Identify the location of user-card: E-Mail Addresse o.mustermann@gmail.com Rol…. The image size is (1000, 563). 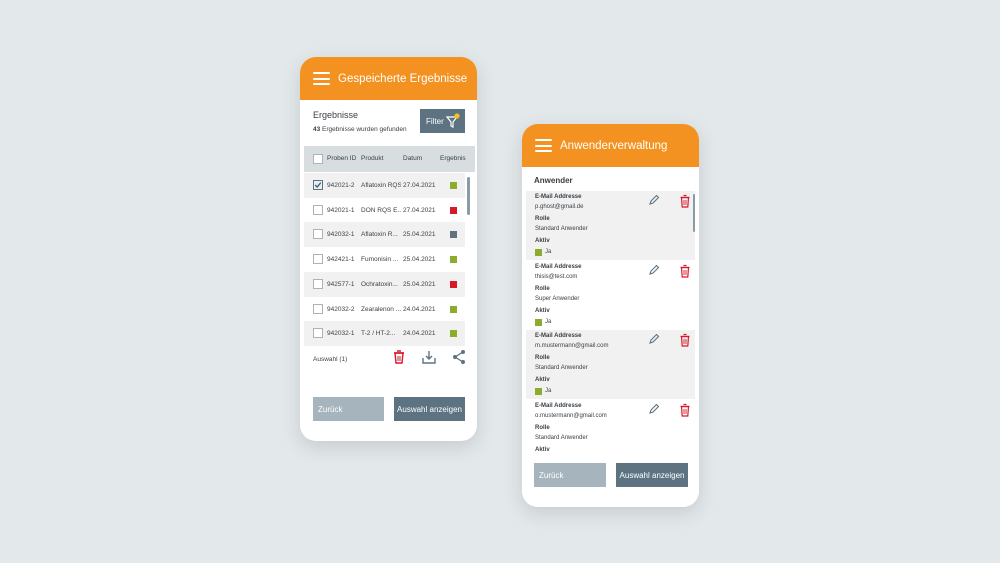
(610, 427).